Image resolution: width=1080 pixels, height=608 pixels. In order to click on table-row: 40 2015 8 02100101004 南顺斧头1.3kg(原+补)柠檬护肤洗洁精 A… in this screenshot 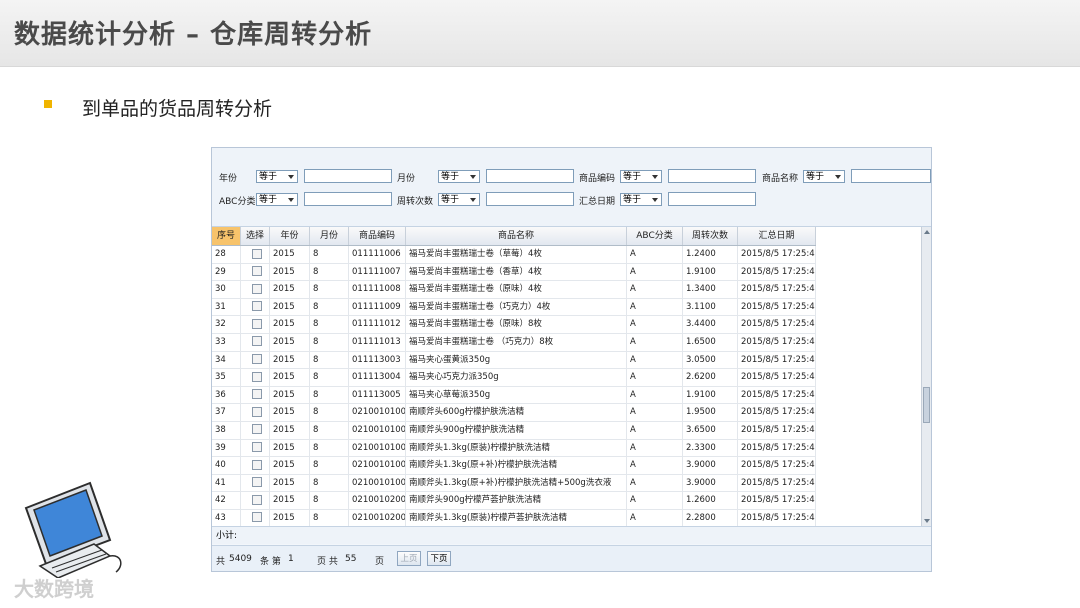, I will do `click(514, 466)`.